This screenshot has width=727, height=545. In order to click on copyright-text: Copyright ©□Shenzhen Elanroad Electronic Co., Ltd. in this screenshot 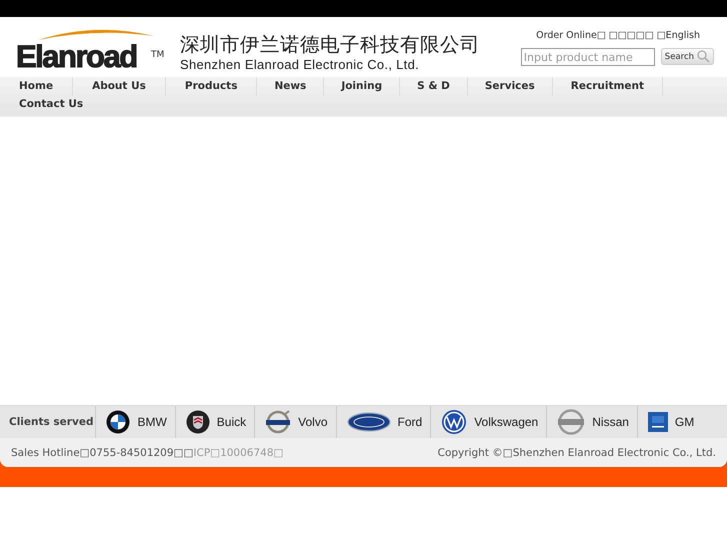, I will do `click(577, 452)`.